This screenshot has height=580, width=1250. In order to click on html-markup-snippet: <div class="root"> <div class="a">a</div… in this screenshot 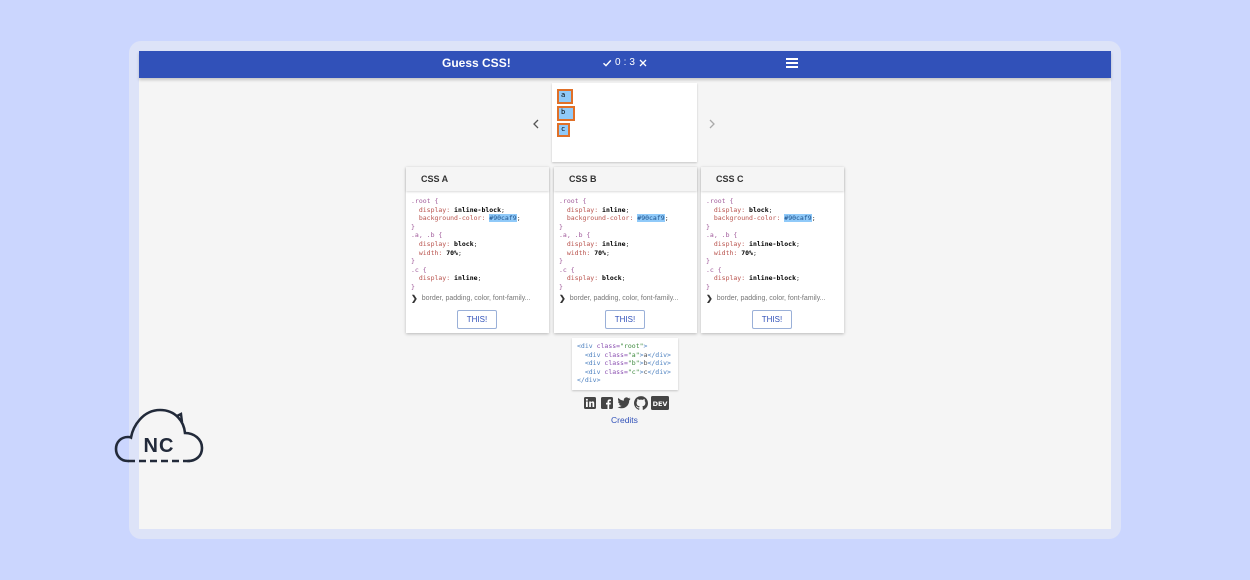, I will do `click(625, 364)`.